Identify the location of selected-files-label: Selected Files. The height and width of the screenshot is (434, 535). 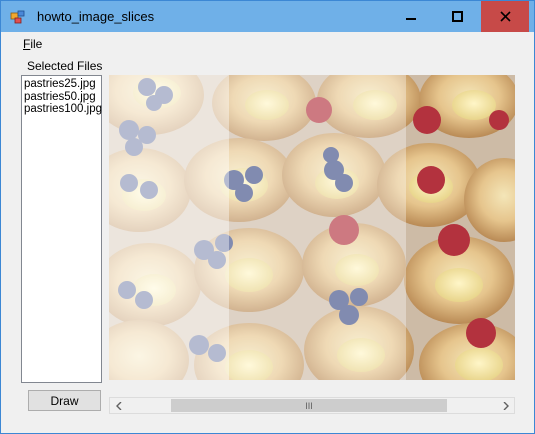
(65, 66).